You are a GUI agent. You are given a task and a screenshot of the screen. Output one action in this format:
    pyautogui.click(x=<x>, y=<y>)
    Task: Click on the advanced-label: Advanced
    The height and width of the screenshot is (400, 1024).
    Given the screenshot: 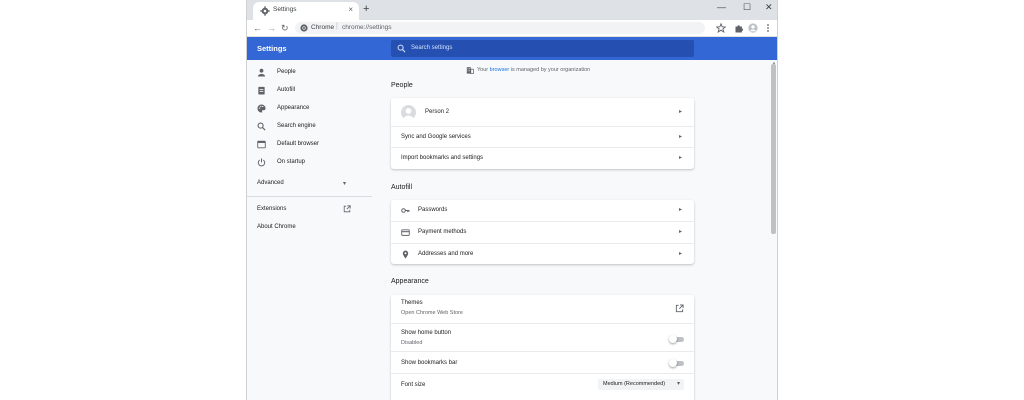 What is the action you would take?
    pyautogui.click(x=270, y=183)
    